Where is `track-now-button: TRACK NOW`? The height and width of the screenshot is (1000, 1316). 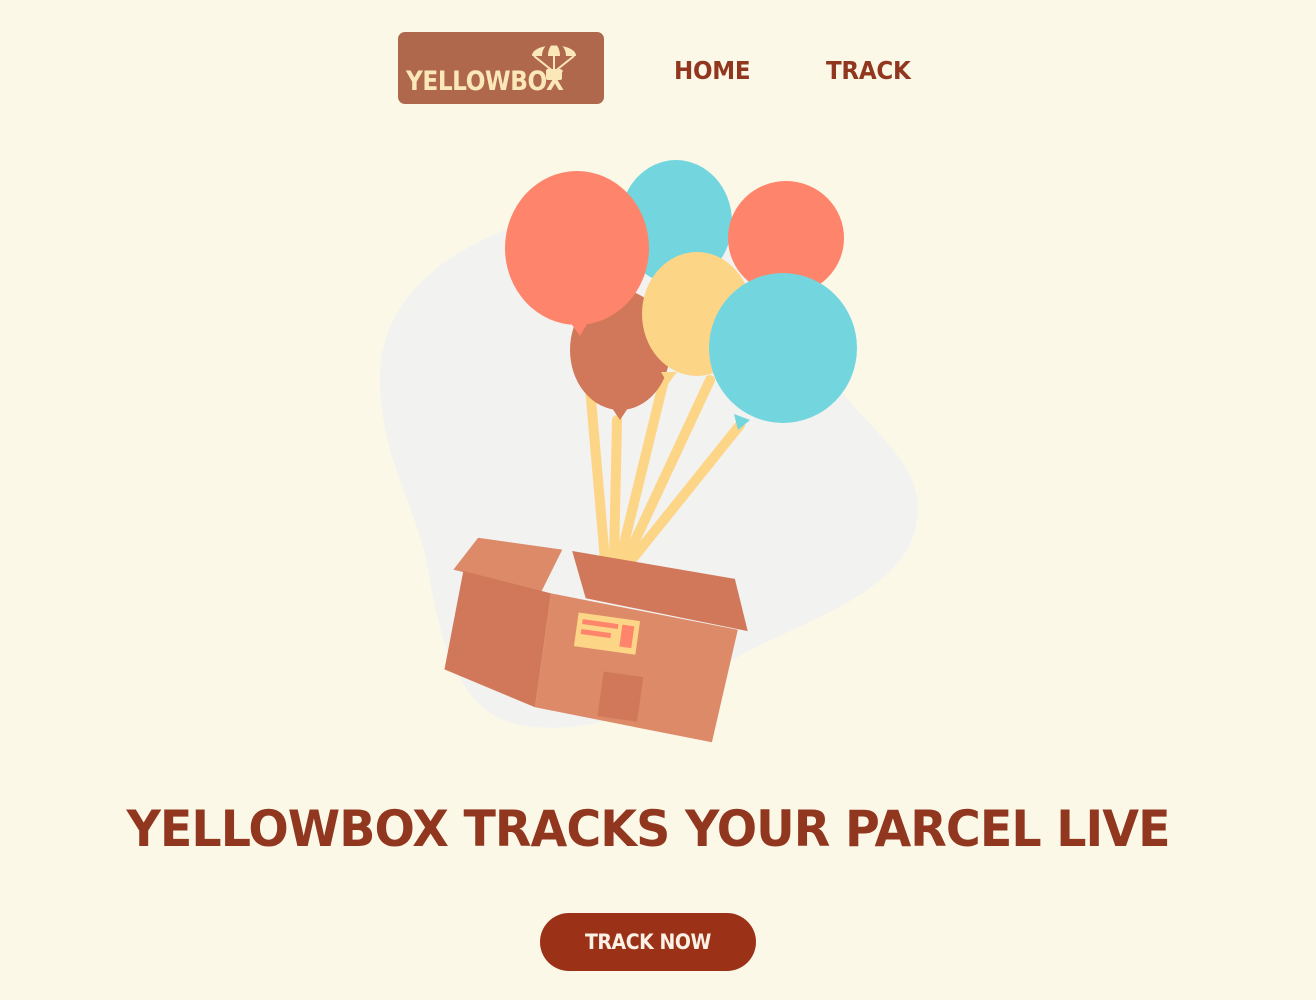 track-now-button: TRACK NOW is located at coordinates (648, 942).